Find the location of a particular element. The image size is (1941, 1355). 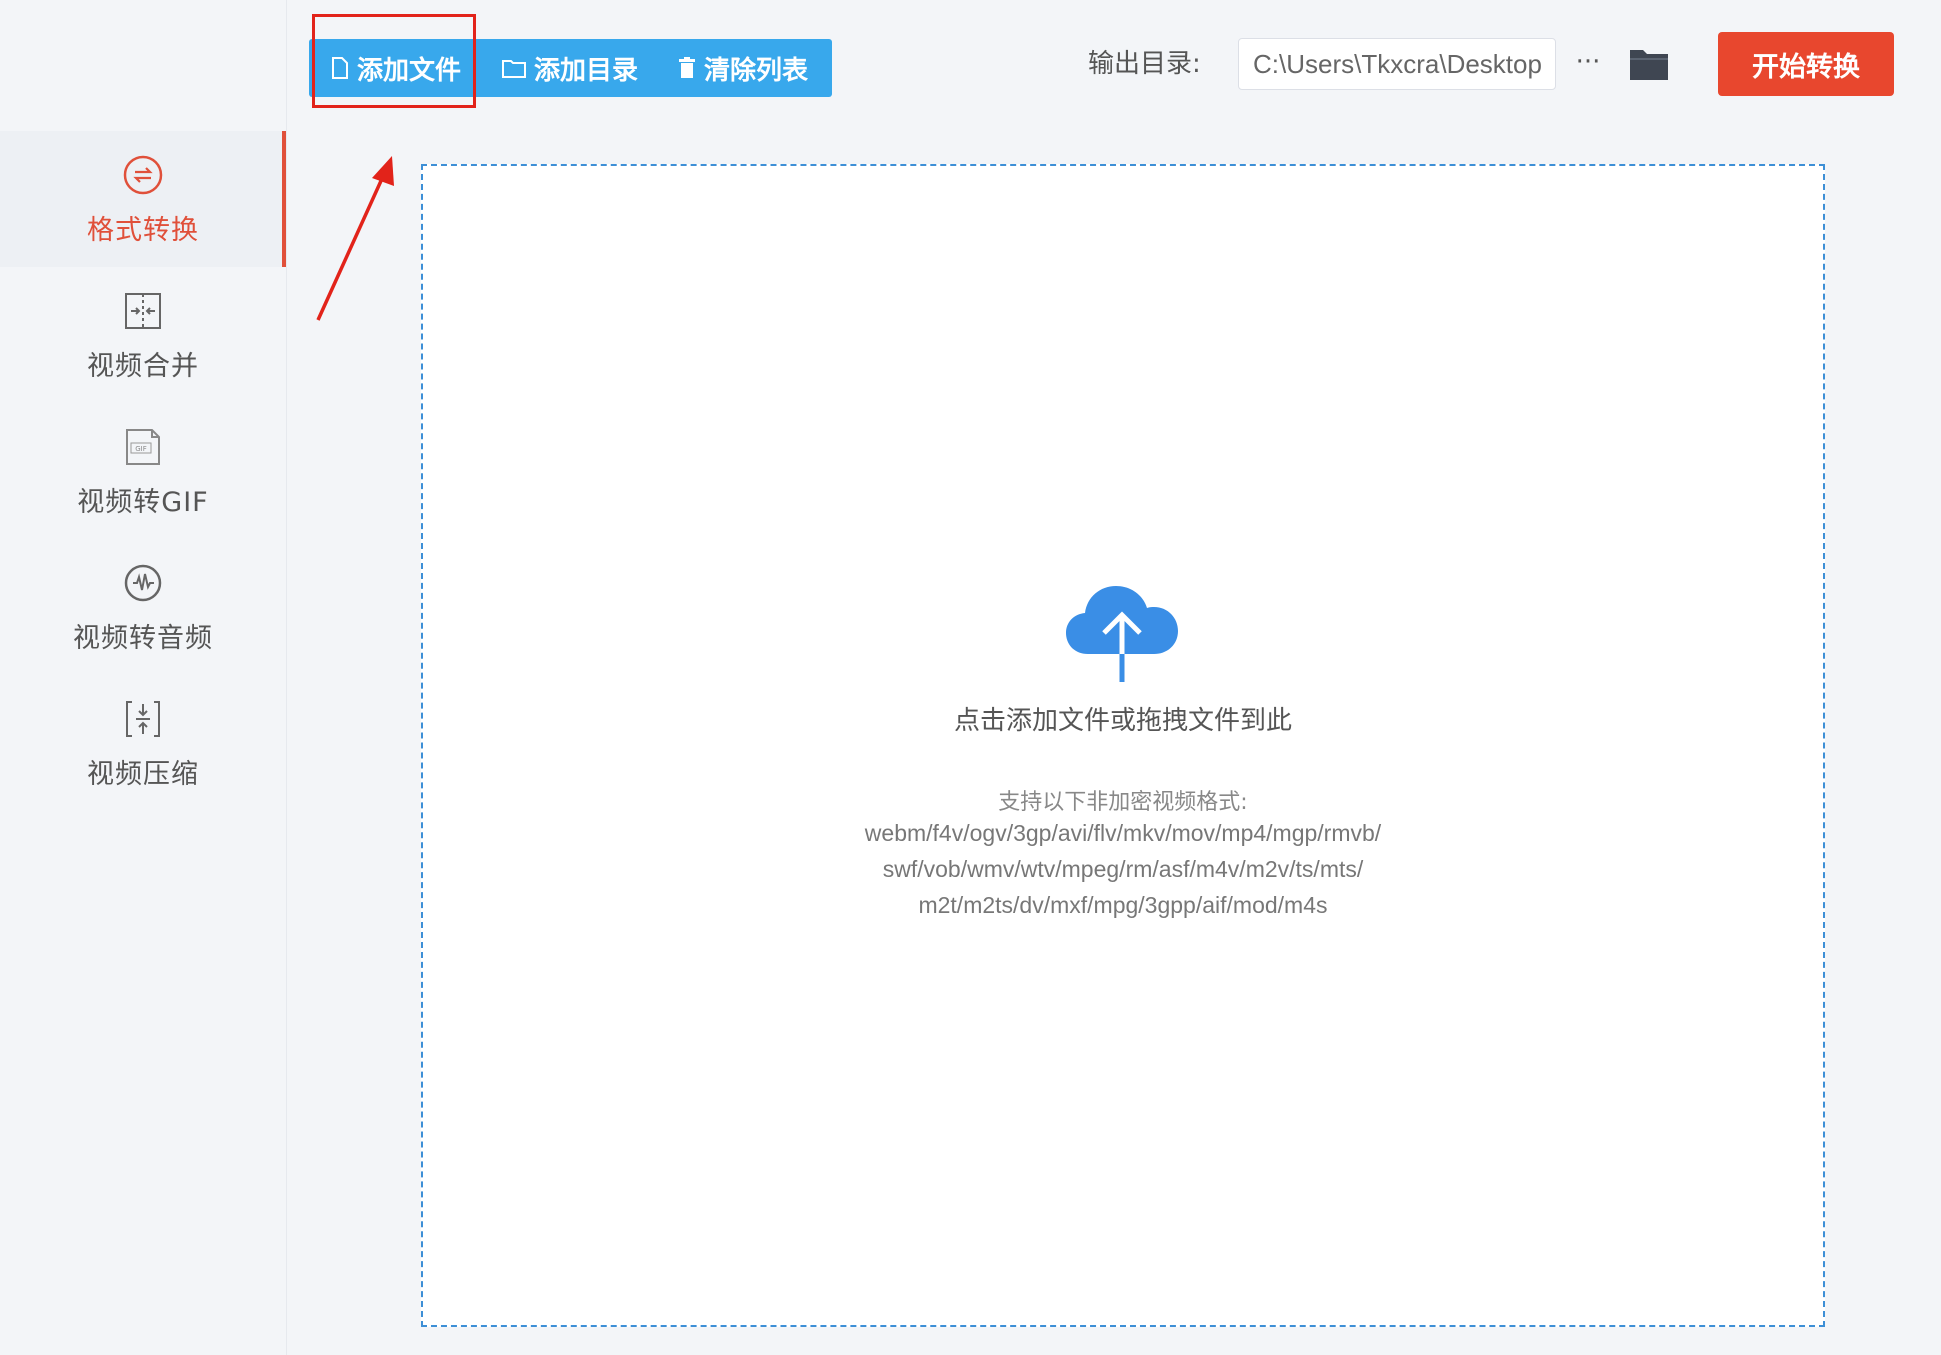

sidebar: 格式转换 视频合并 GIF 视频转GIF 视频转音频 视频压缩 is located at coordinates (143, 677).